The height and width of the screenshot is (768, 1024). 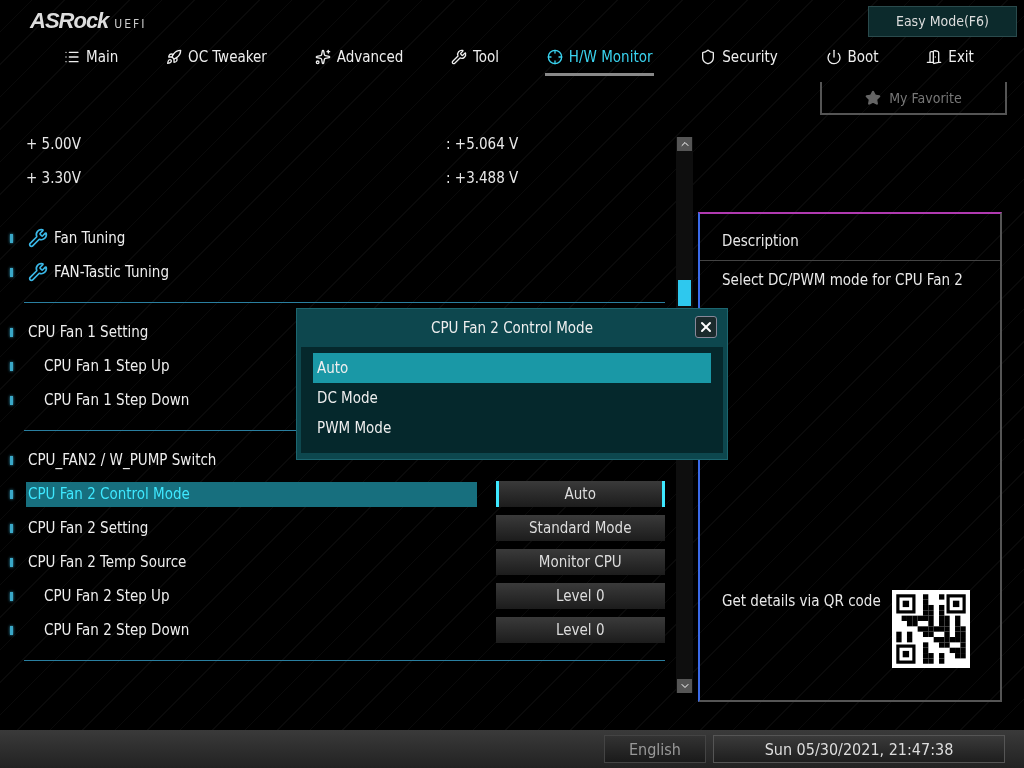 What do you see at coordinates (90, 238) in the screenshot?
I see `submenu-label: Fan Tuning` at bounding box center [90, 238].